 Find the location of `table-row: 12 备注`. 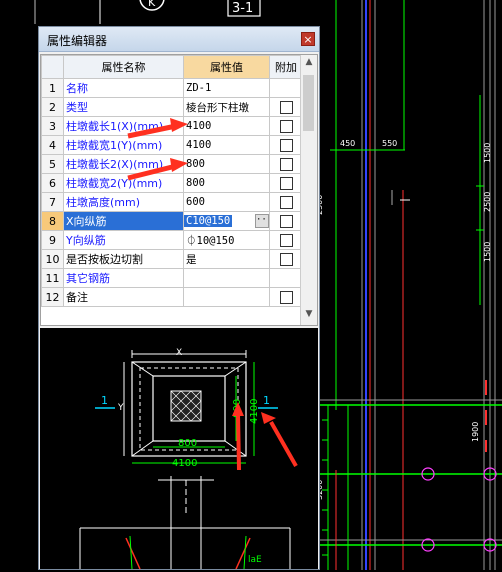

table-row: 12 备注 is located at coordinates (172, 297).